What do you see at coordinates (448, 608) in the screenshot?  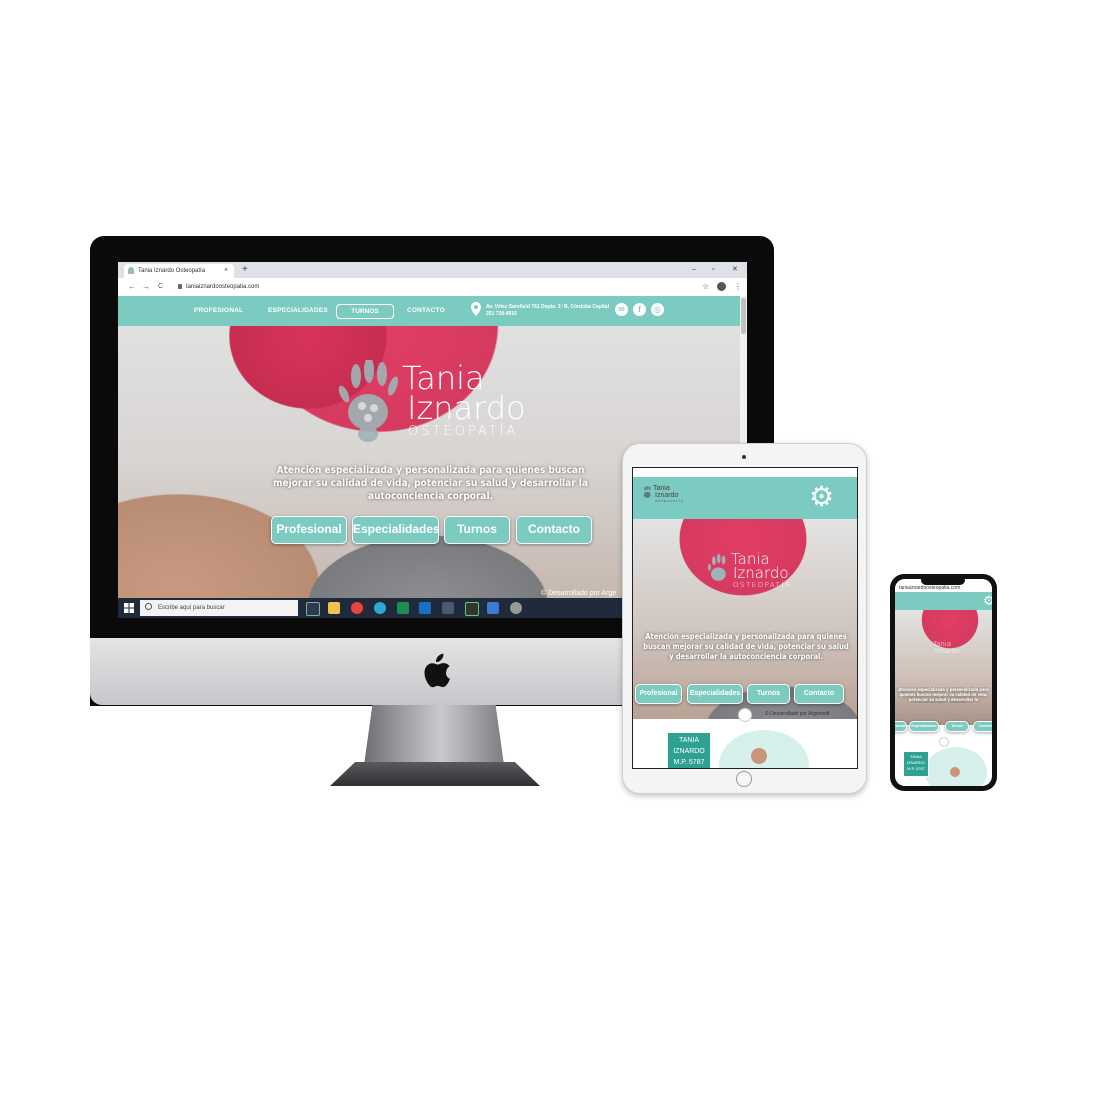 I see `calculator-icon` at bounding box center [448, 608].